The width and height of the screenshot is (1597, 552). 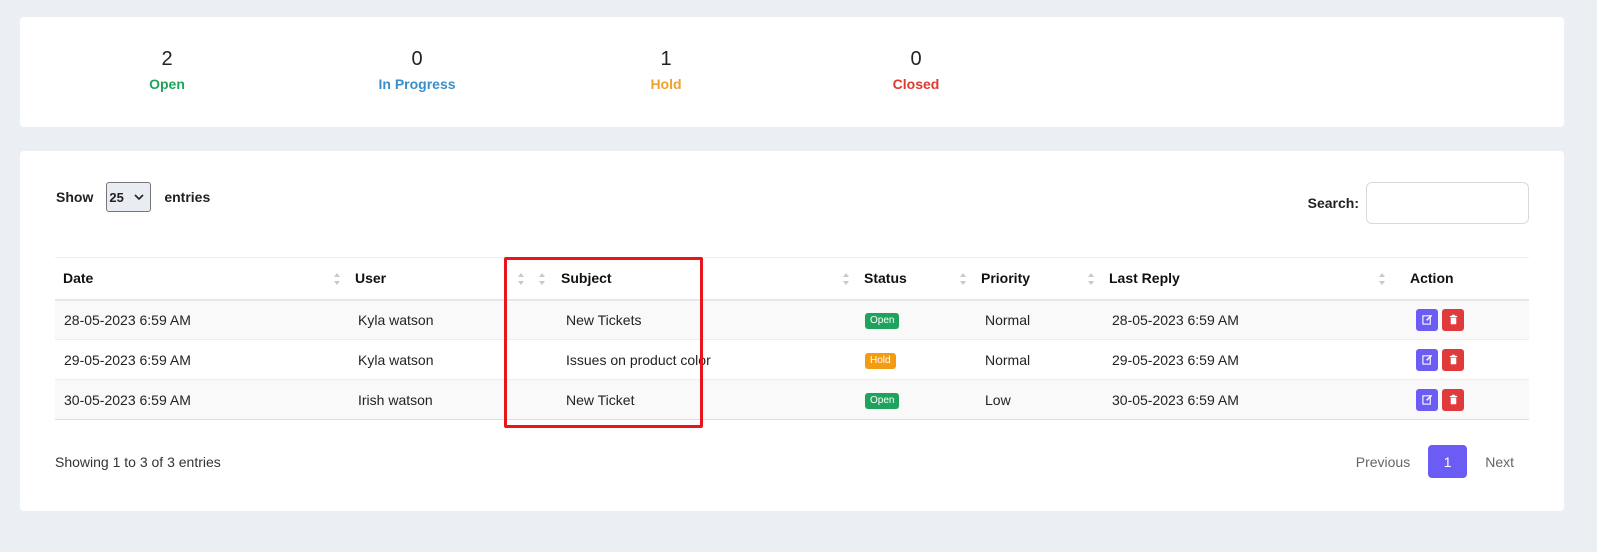 I want to click on cell-date: 30-05-2023 6:59 AM, so click(x=127, y=399).